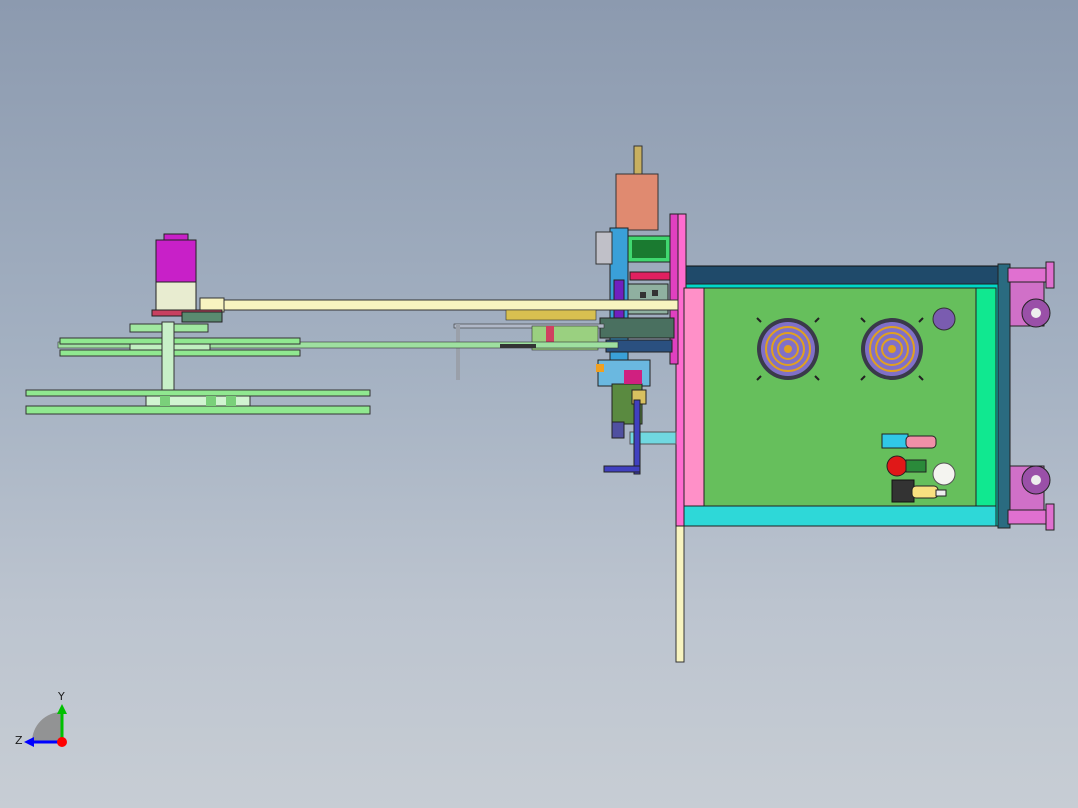 The height and width of the screenshot is (808, 1078). Describe the element at coordinates (694, 397) in the screenshot. I see `cabinet-left-panel` at that location.